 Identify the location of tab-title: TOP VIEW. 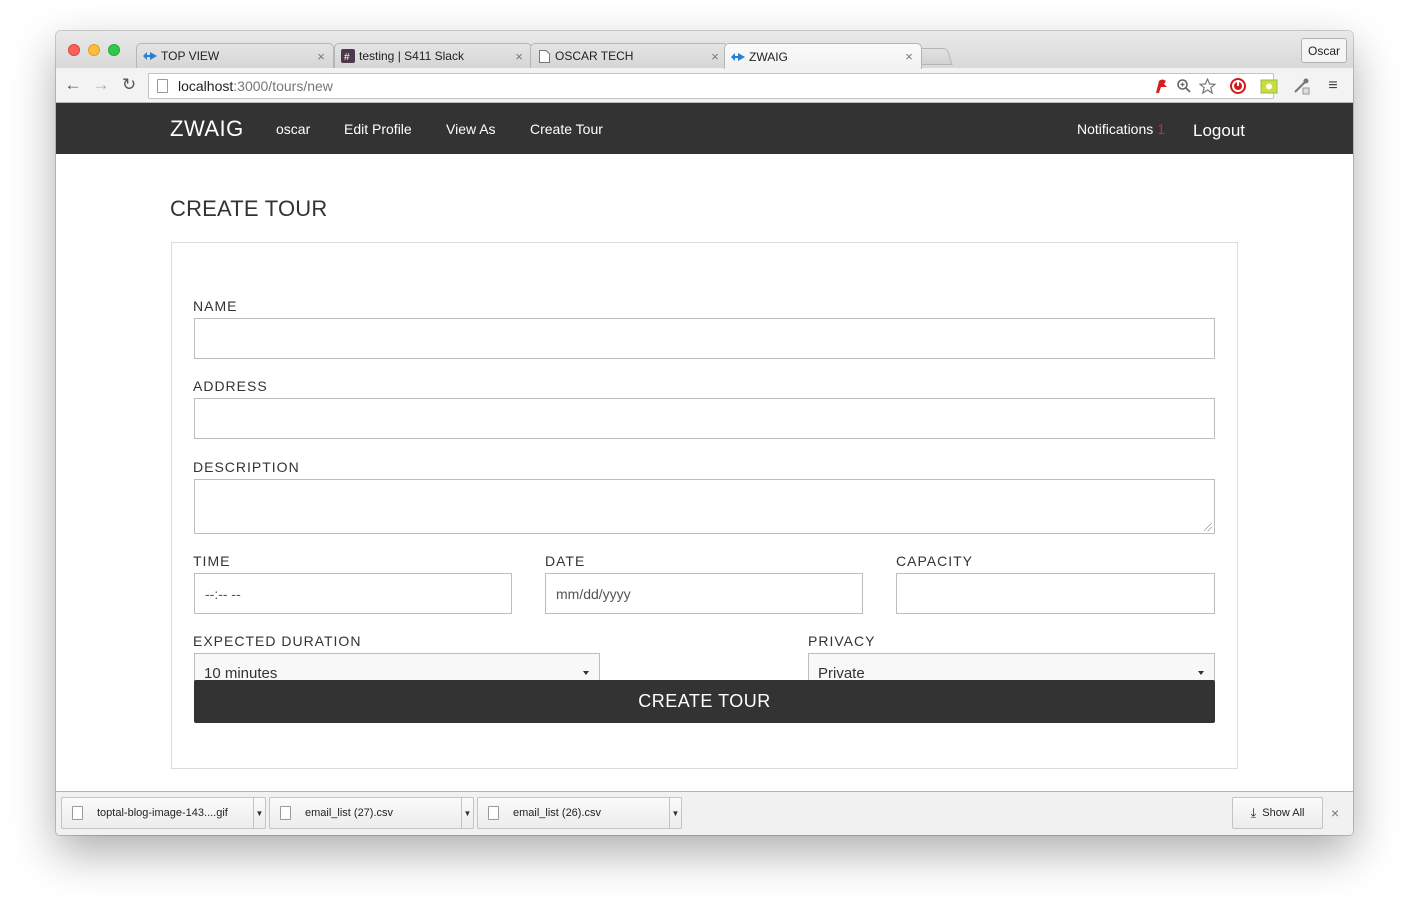
(190, 56).